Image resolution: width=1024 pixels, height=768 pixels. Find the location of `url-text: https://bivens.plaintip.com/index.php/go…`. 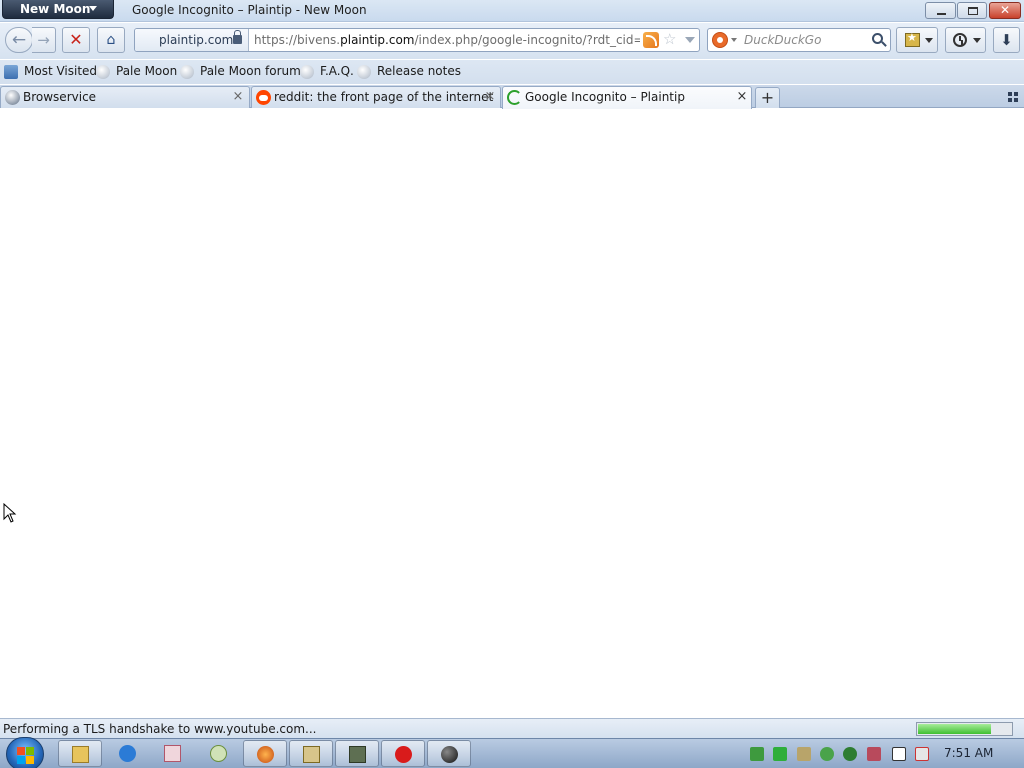

url-text: https://bivens.plaintip.com/index.php/go… is located at coordinates (447, 40).